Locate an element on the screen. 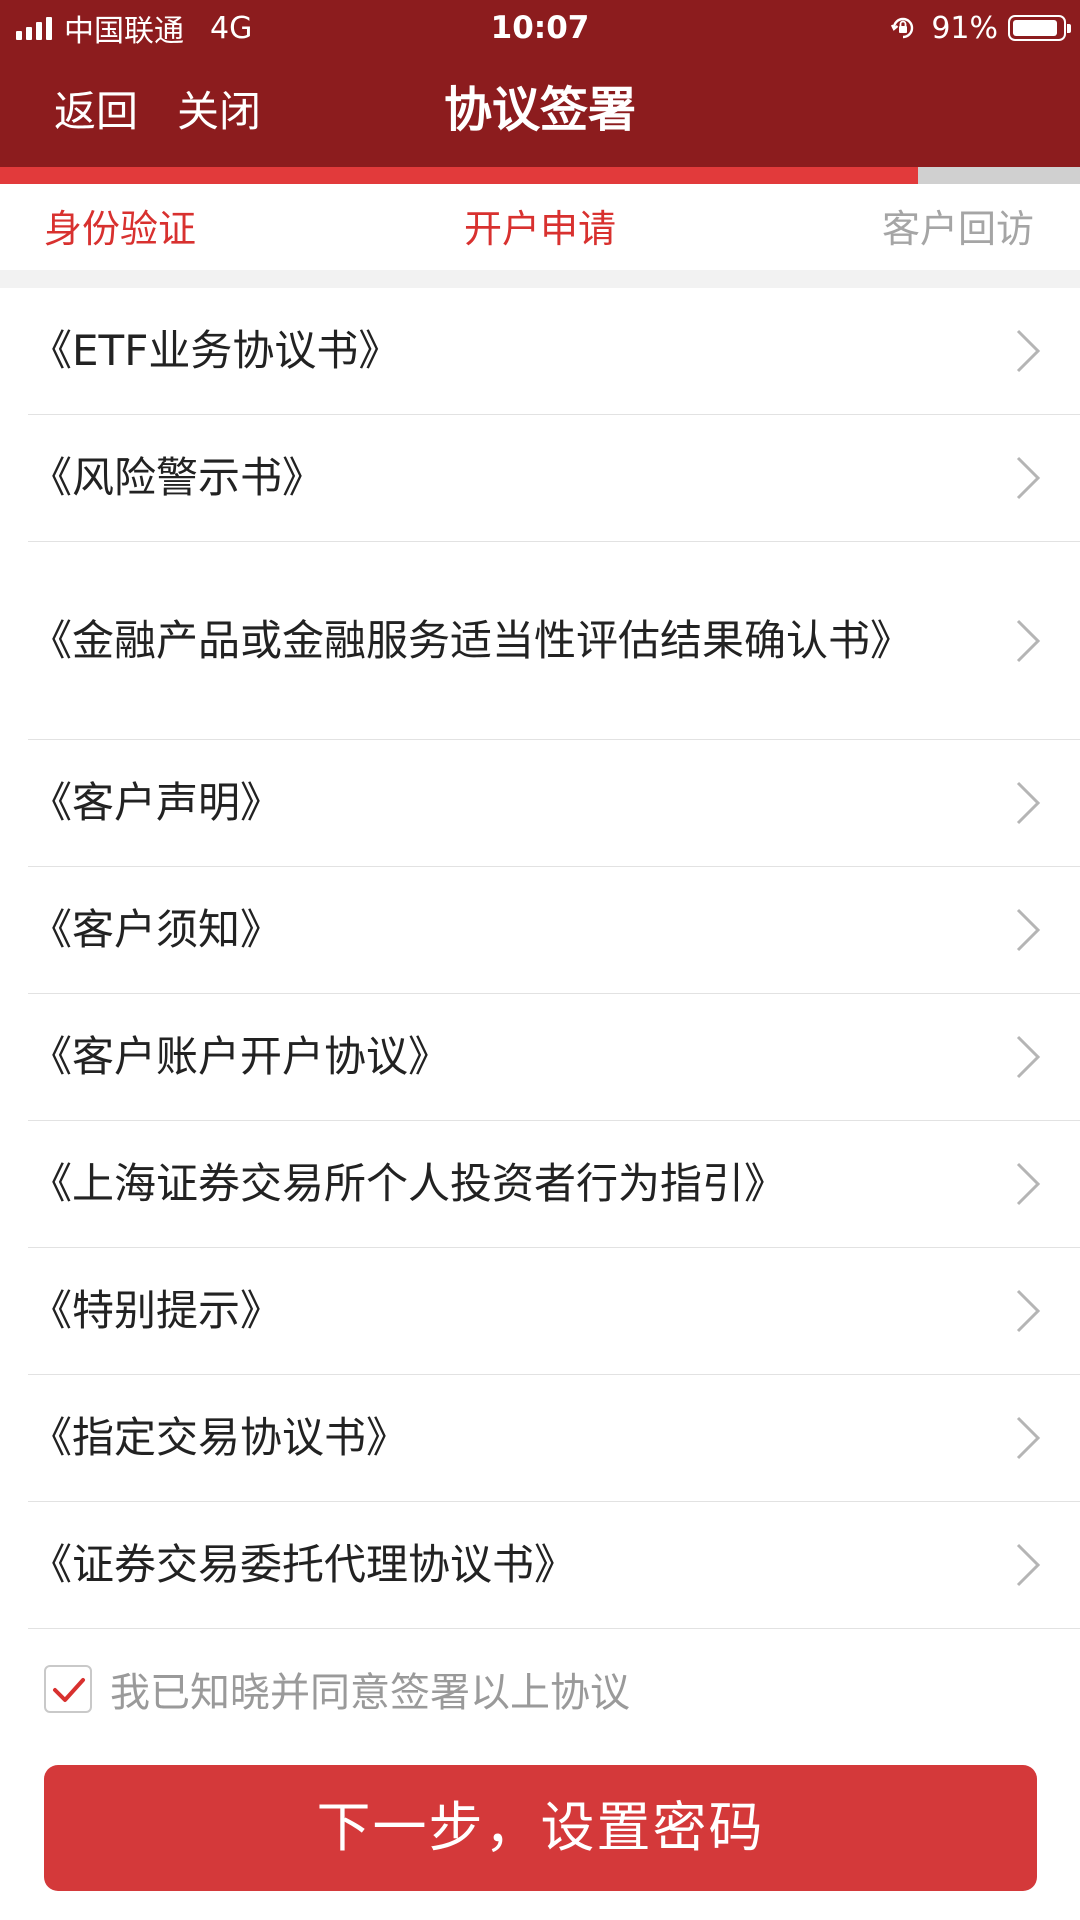  agreement-item-customer-notice: 《客户须知》 is located at coordinates (554, 930).